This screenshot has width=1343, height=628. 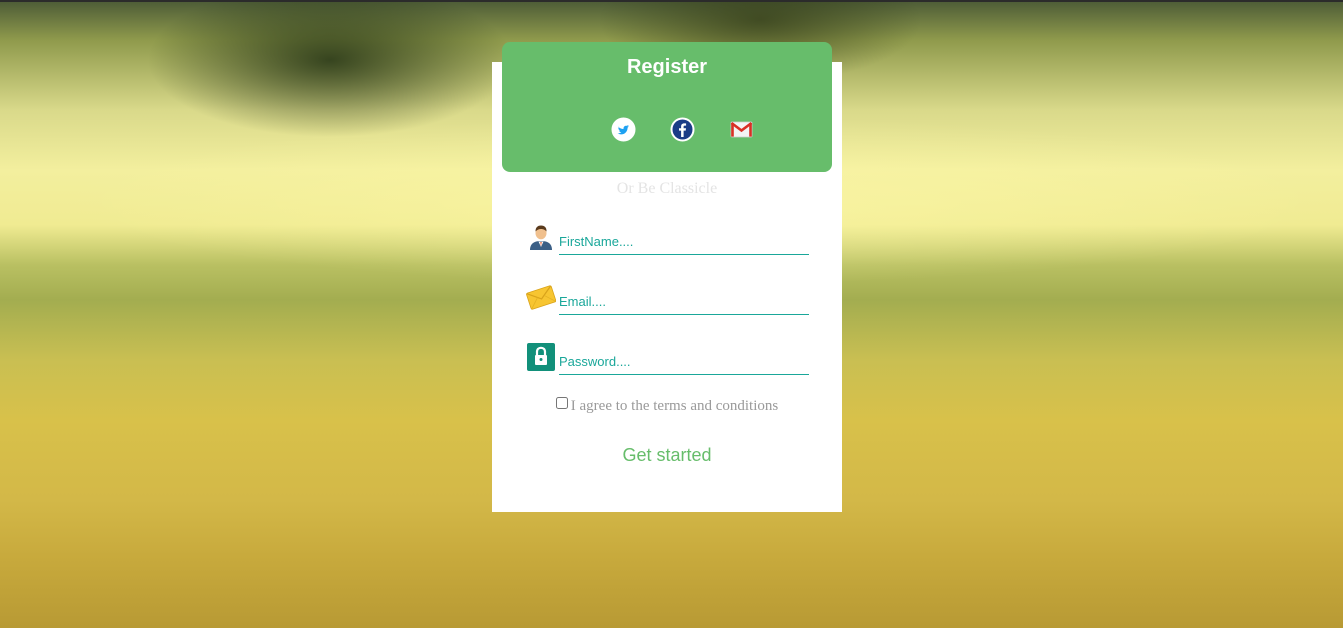 What do you see at coordinates (684, 301) in the screenshot?
I see `email-input` at bounding box center [684, 301].